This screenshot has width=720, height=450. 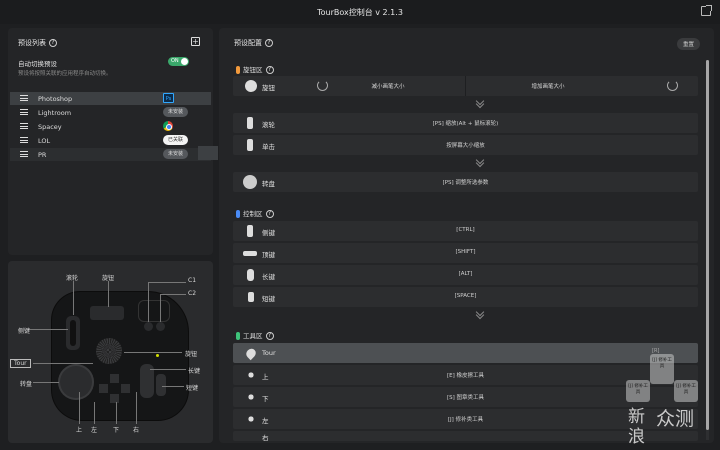 I want to click on config-row-click: 单击 按屏幕大小缩放, so click(x=465, y=145).